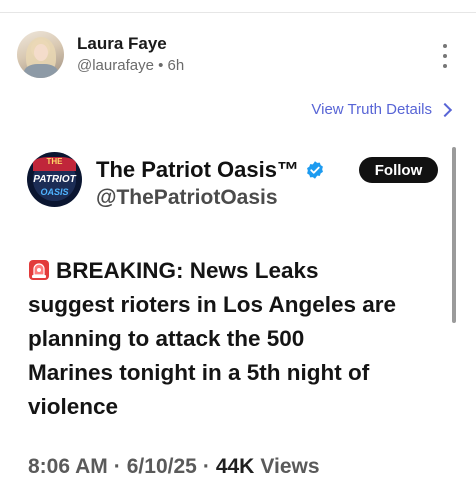 Image resolution: width=476 pixels, height=500 pixels. Describe the element at coordinates (122, 44) in the screenshot. I see `poster-name: Laura Faye` at that location.